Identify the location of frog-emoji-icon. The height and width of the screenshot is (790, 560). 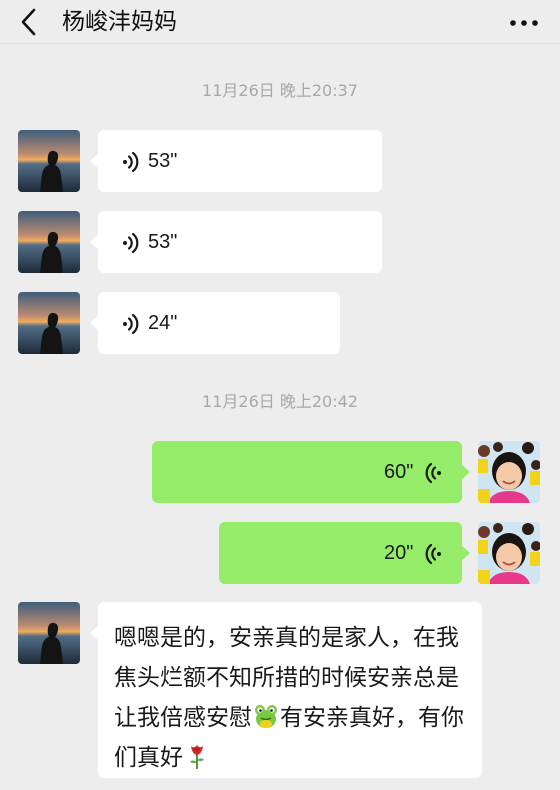
(266, 716).